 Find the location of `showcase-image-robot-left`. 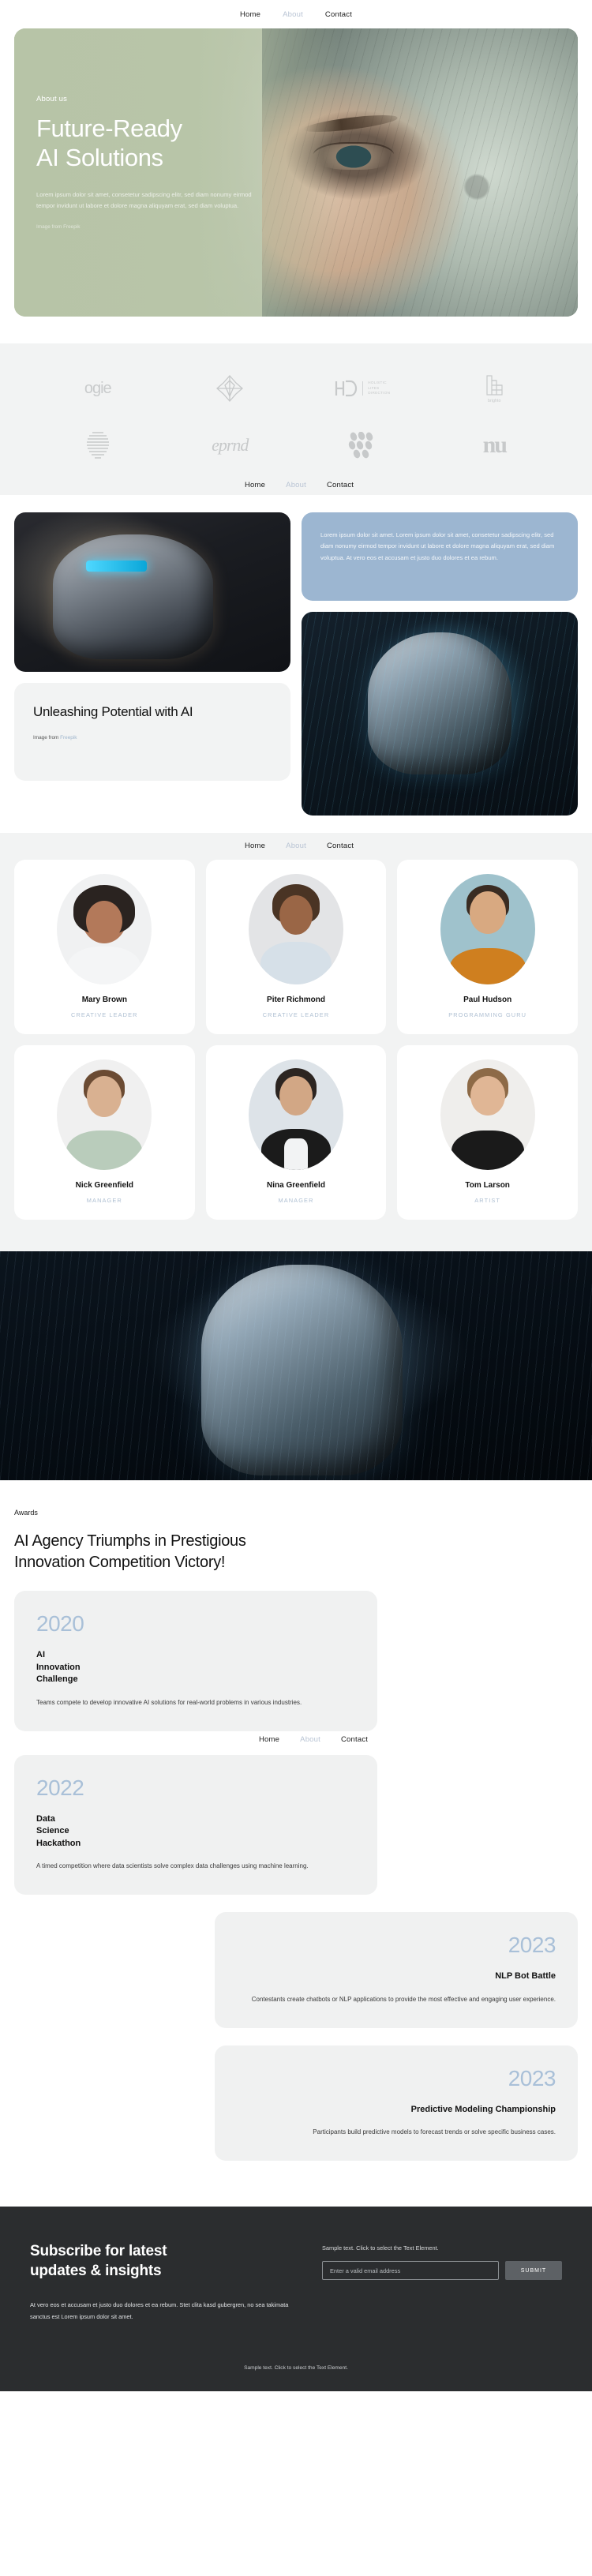

showcase-image-robot-left is located at coordinates (152, 592).